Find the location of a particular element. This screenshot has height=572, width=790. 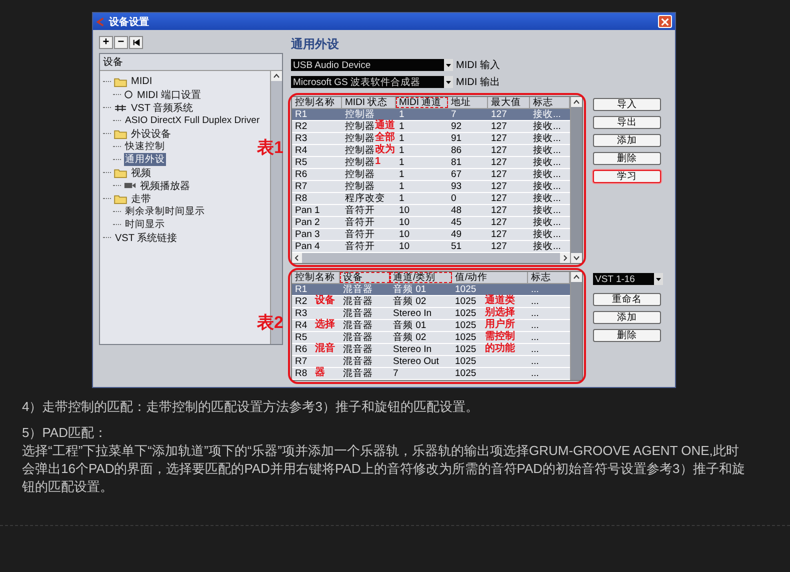

column-header: 通道/类别 is located at coordinates (421, 277).